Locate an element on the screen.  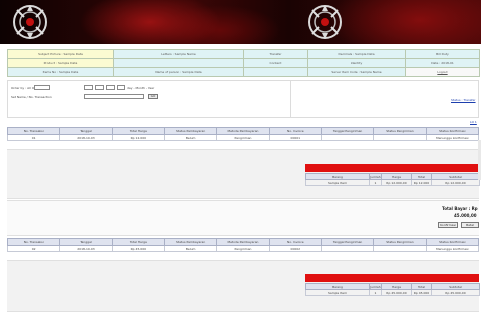
info-cell: Server Item Code : Sample Name is located at coordinates (356, 72).